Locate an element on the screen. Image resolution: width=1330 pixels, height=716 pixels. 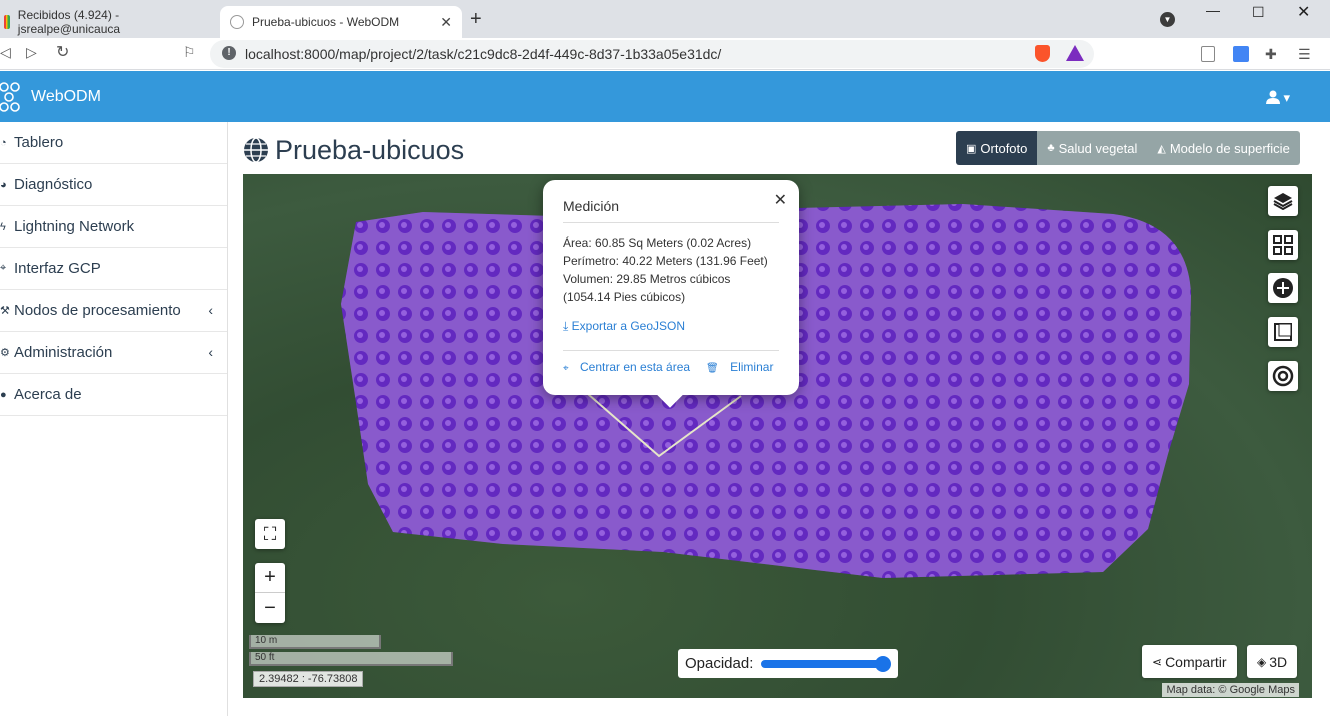
admin-icon: ⚙ is located at coordinates (5, 353).